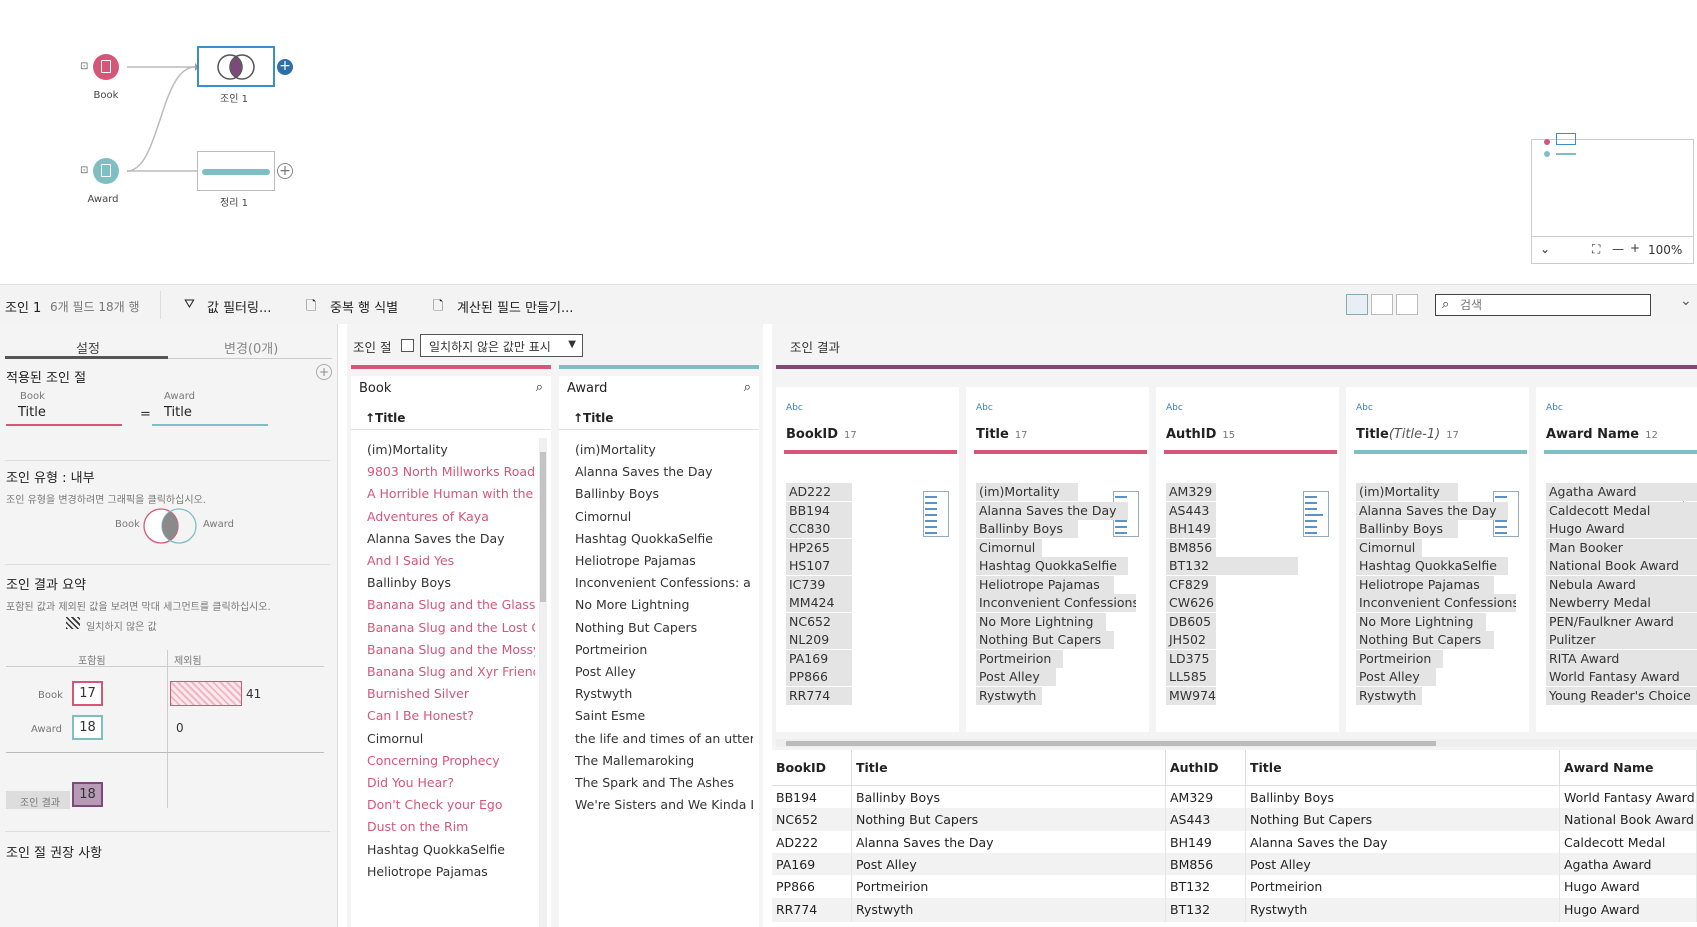 The width and height of the screenshot is (1697, 927). I want to click on table-cell: Post Alley, so click(1403, 864).